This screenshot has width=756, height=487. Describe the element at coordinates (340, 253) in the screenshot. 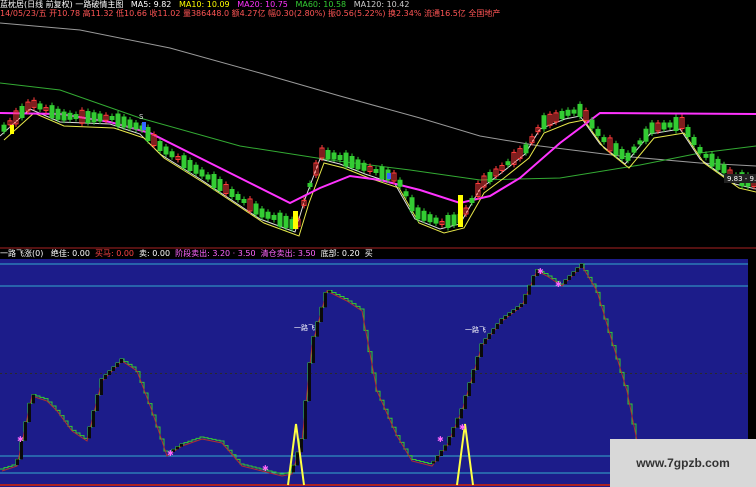

I see `indicator-value-5: 底部: 0.20` at that location.